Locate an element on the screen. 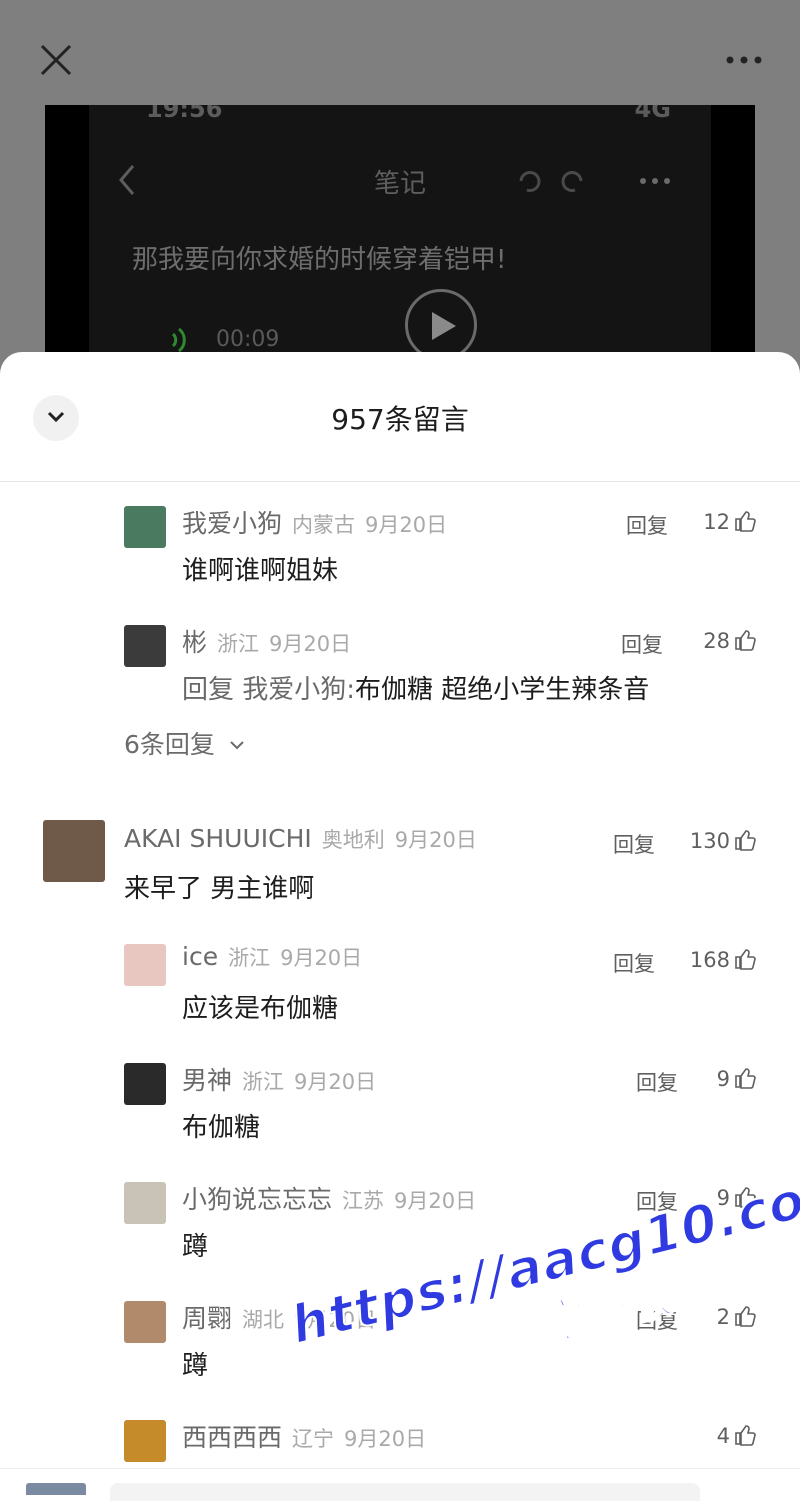 This screenshot has height=1501, width=800. expand-label: 6条回复 is located at coordinates (169, 744).